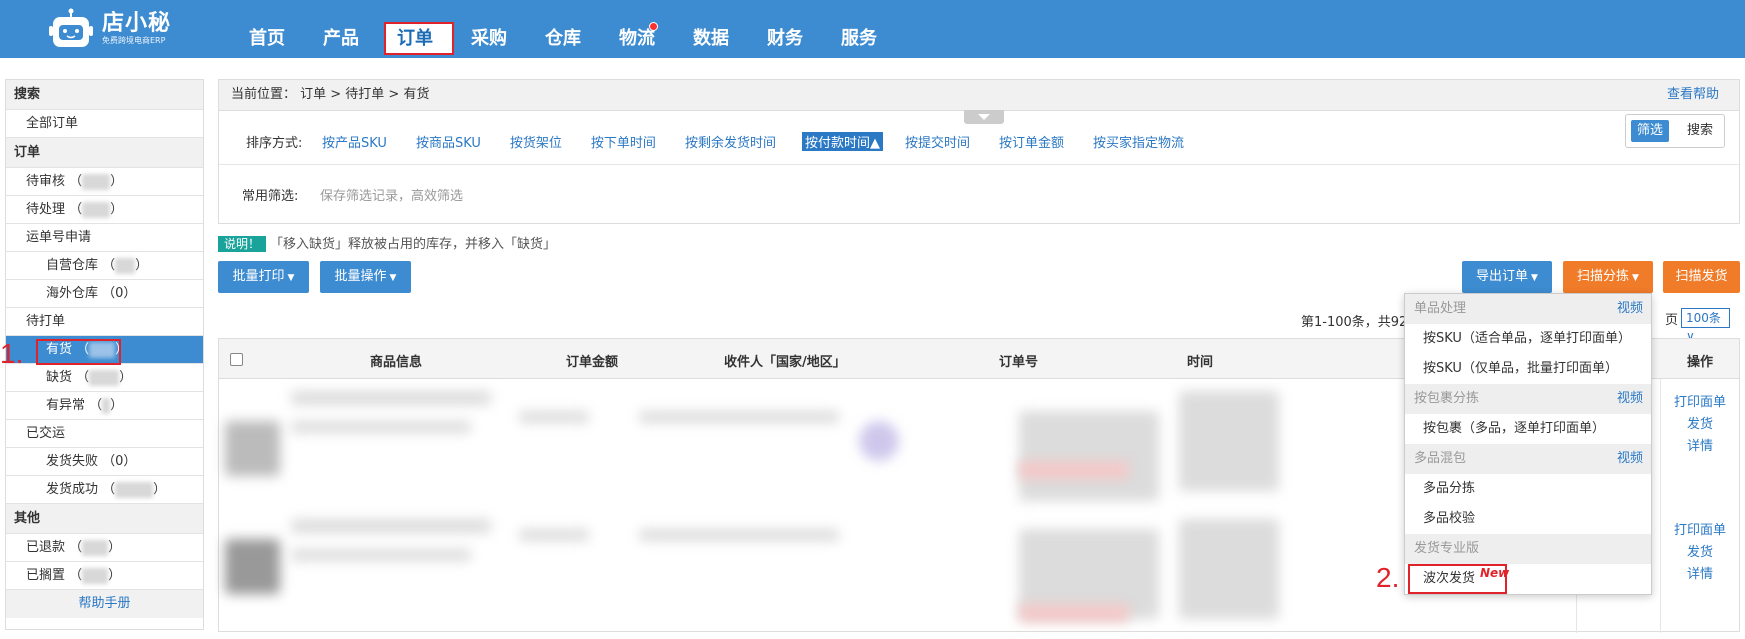 This screenshot has width=1745, height=639. I want to click on col-product-info: 商品信息, so click(396, 360).